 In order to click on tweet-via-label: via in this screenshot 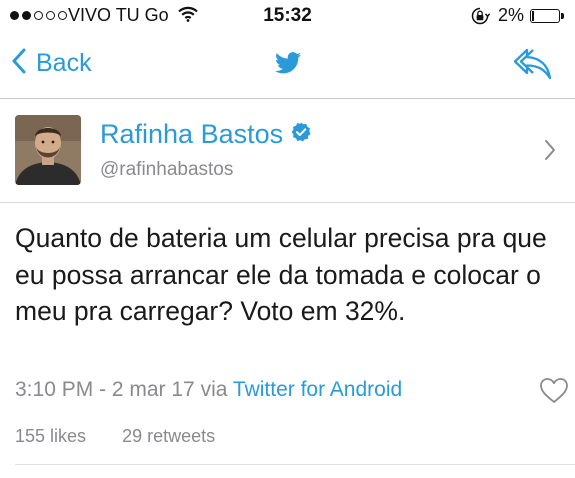, I will do `click(214, 389)`.